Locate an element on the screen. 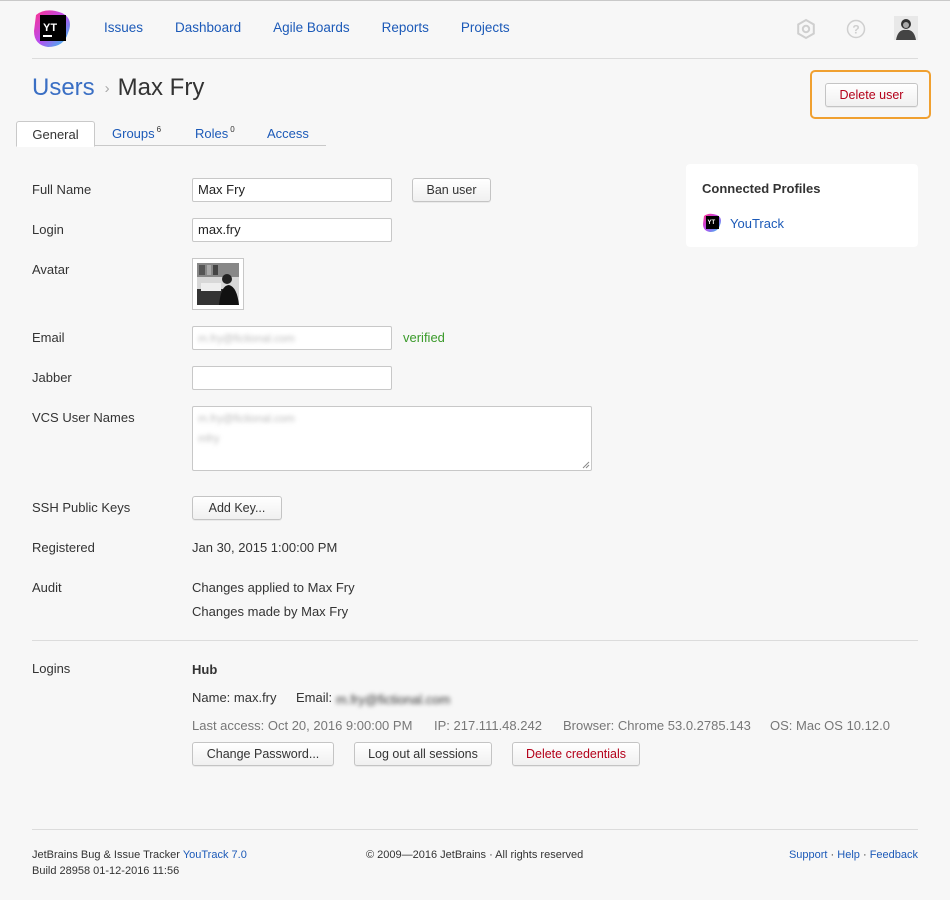  login-field: max.fry is located at coordinates (292, 230).